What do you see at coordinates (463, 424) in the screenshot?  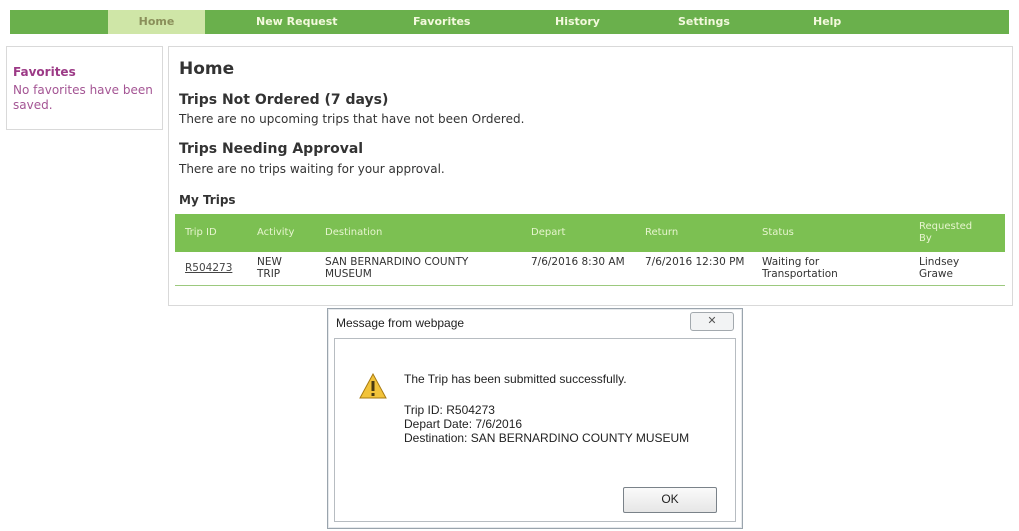 I see `dialog-depart-date: Depart Date: 7/6/2016` at bounding box center [463, 424].